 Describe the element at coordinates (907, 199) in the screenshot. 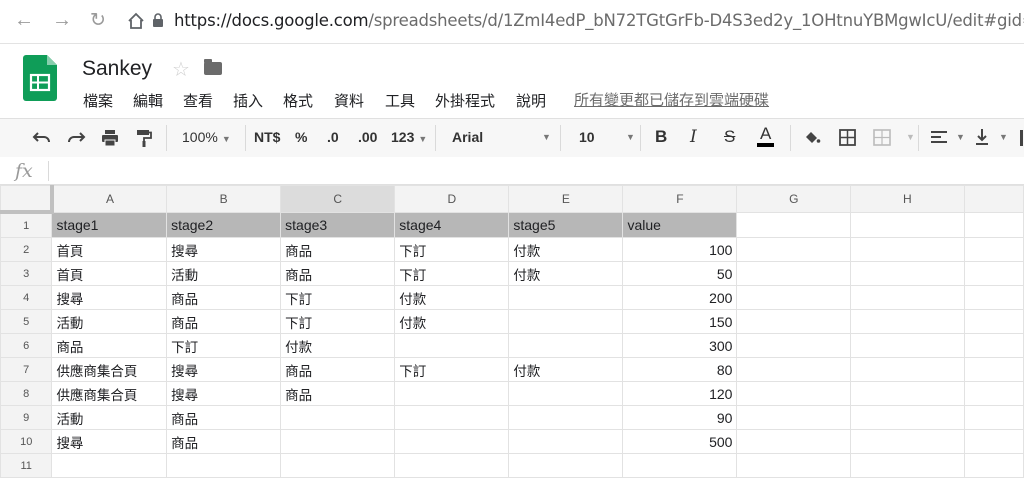

I see `column-header: H` at that location.